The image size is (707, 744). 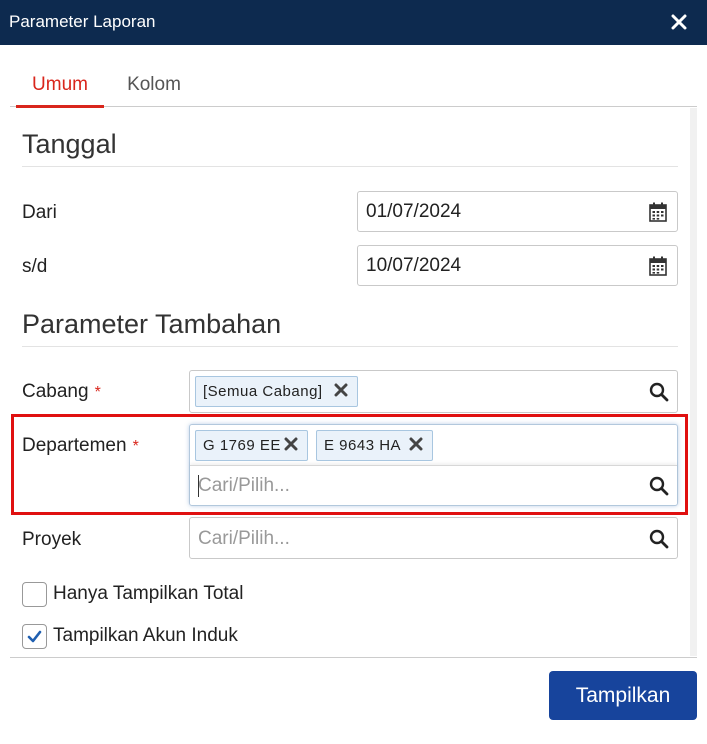 I want to click on to-date-input: 10/07/2024, so click(x=517, y=265).